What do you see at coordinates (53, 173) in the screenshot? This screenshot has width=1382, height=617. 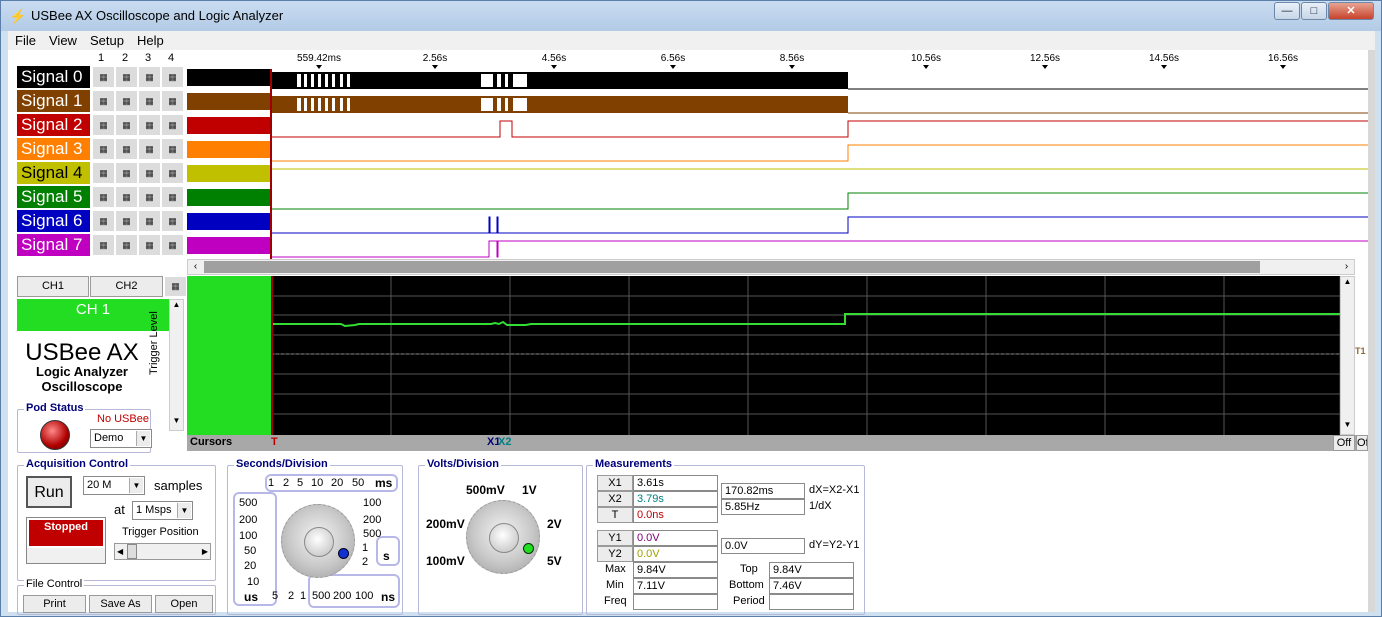 I see `signal-name: Signal 4` at bounding box center [53, 173].